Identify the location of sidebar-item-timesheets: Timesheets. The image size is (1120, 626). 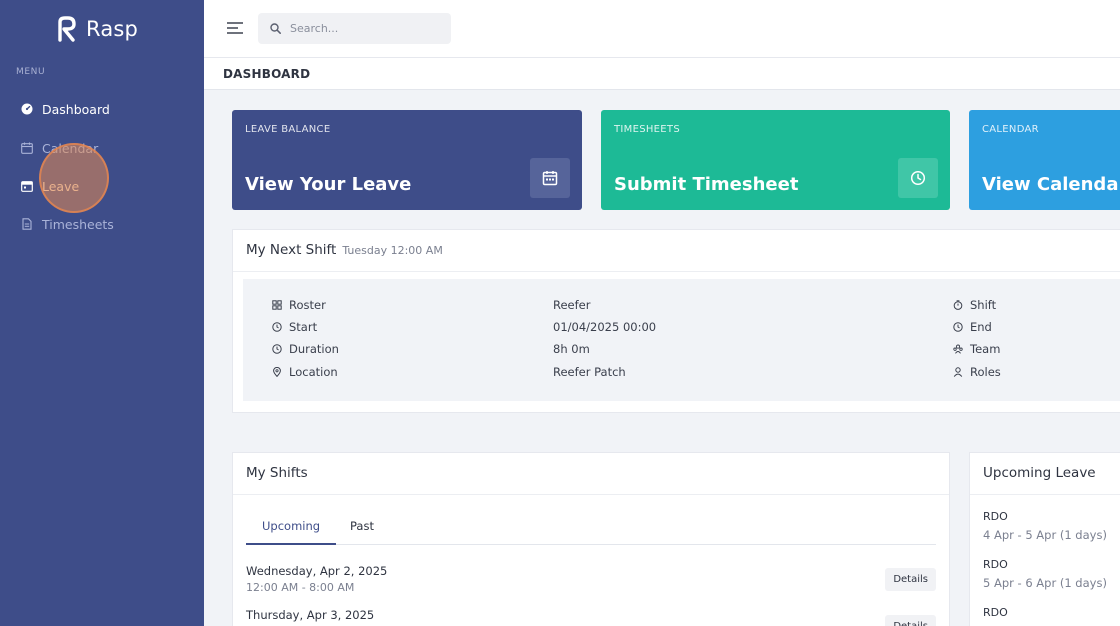
(67, 224).